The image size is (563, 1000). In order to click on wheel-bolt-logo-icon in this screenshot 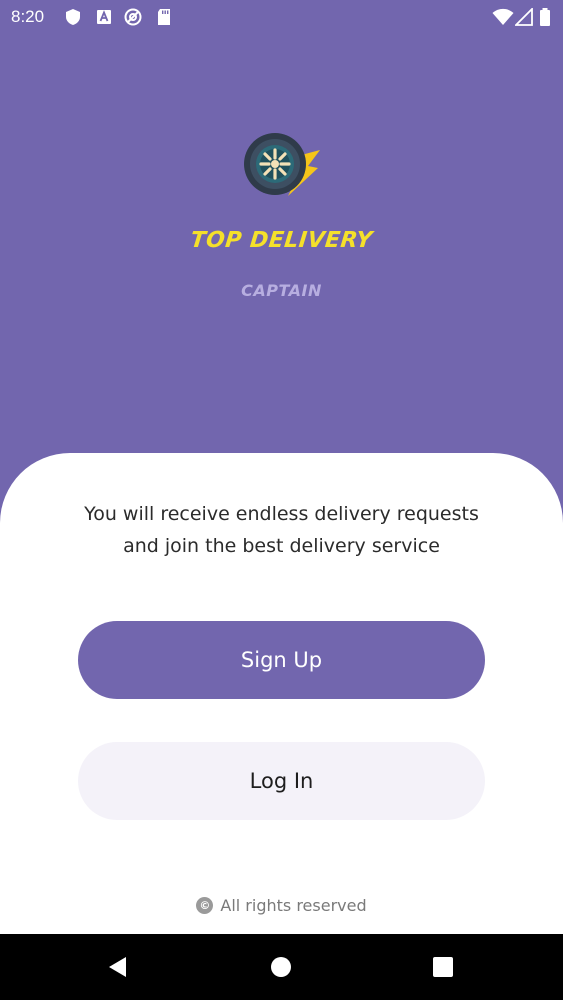, I will do `click(282, 164)`.